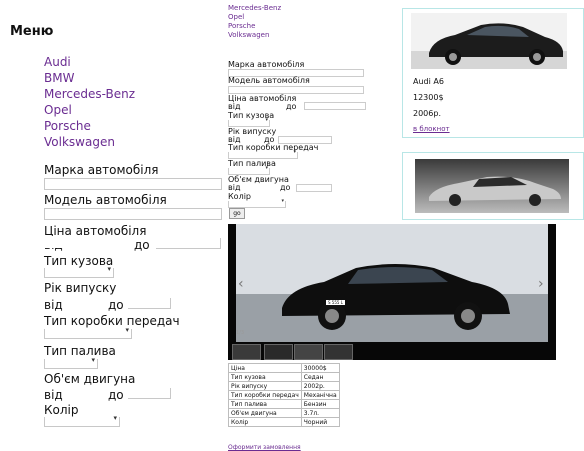 The width and height of the screenshot is (584, 451). I want to click on mini-engine-to: до, so click(285, 187).